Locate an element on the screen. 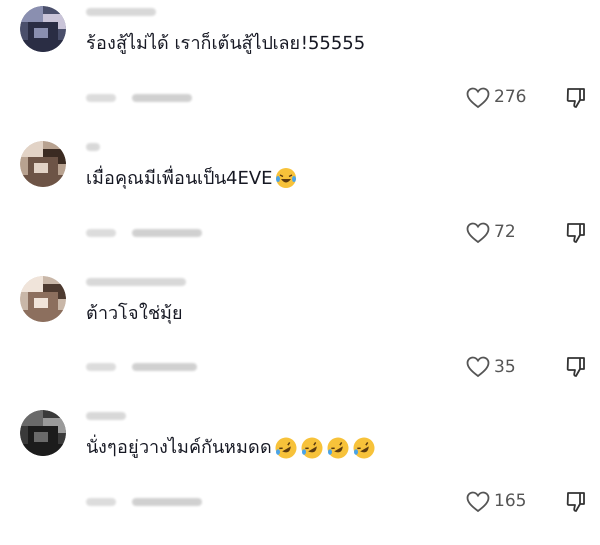 This screenshot has height=545, width=600. comment-text: ต้าวโจใช่มุ้ย is located at coordinates (134, 314).